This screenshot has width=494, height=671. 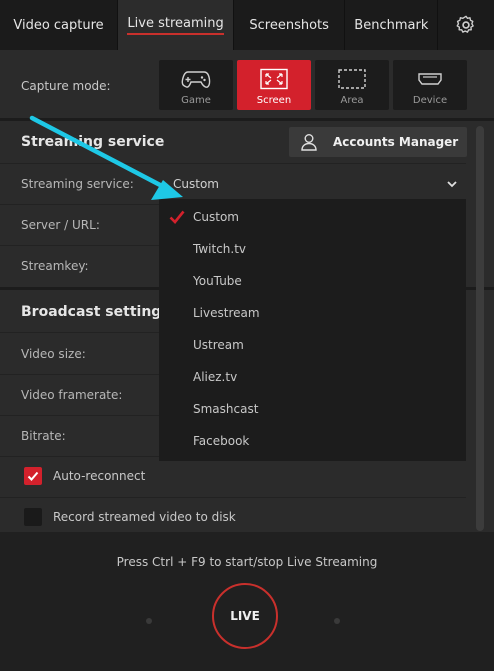 What do you see at coordinates (274, 79) in the screenshot?
I see `screen-expand-icon` at bounding box center [274, 79].